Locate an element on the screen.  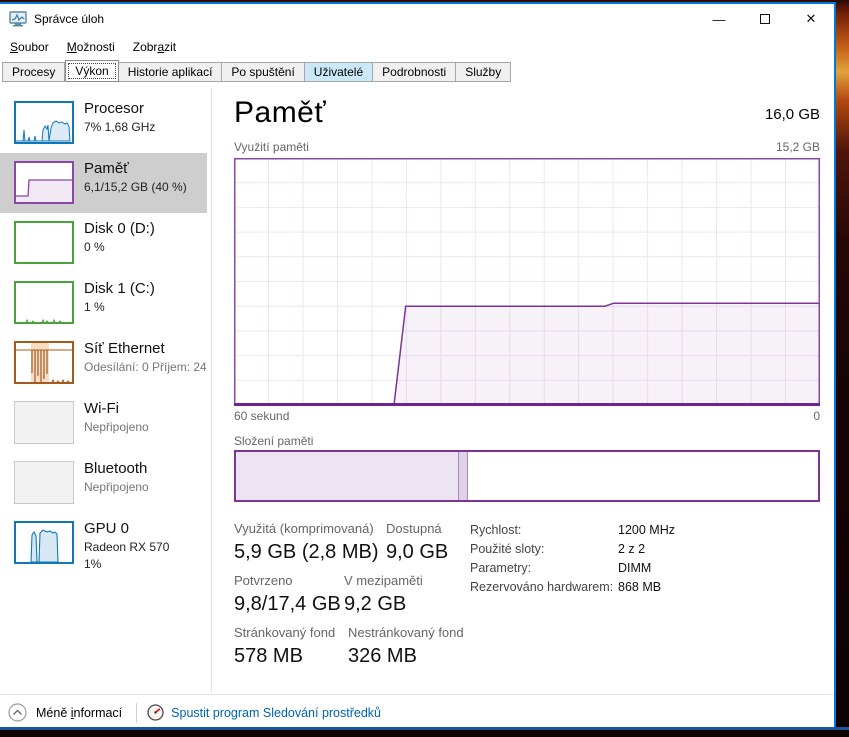
tab-po-spusteni: Po spuštění is located at coordinates (263, 72).